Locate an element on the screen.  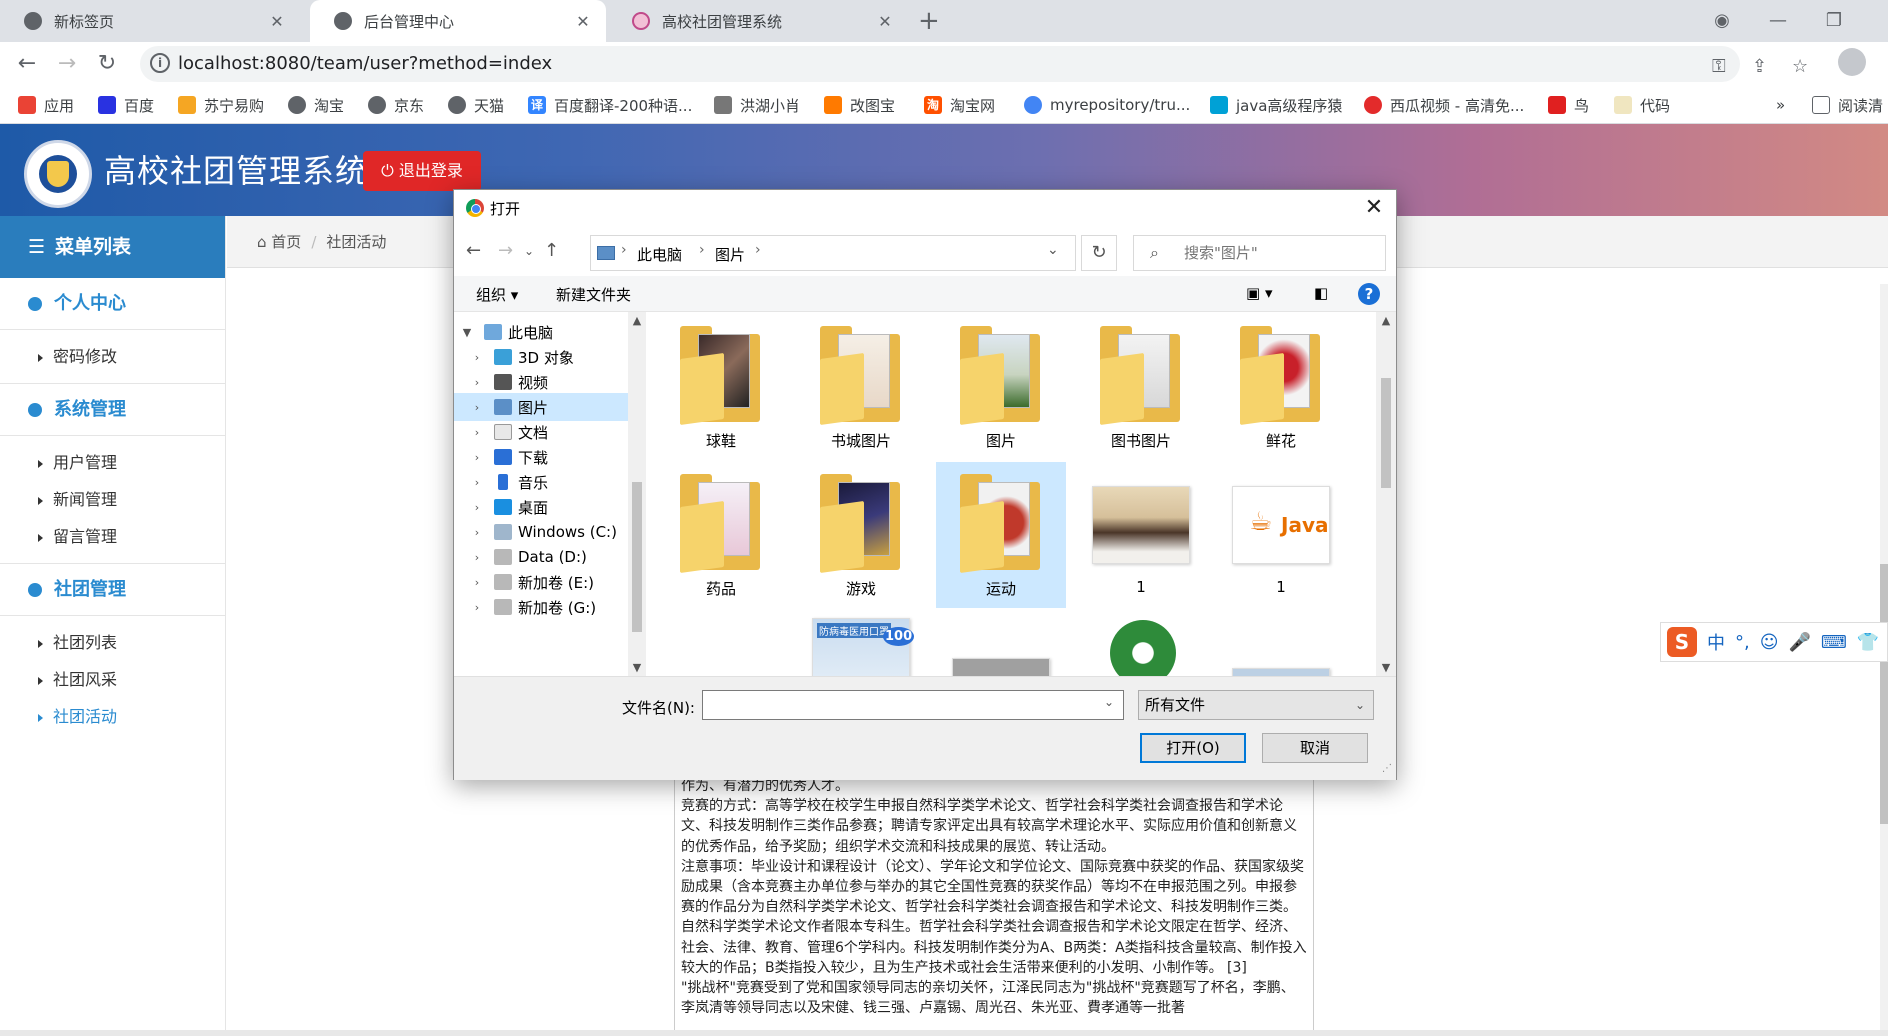
tree-item-documents: › 文档 is located at coordinates (541, 432).